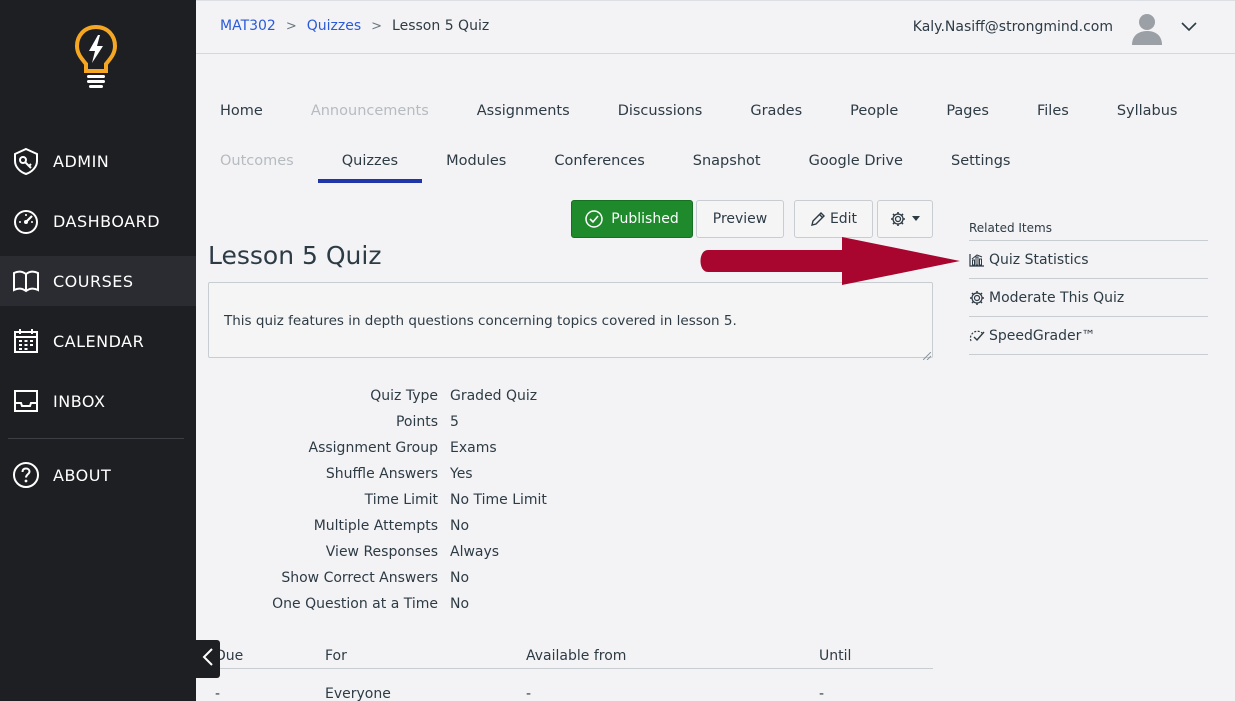 The image size is (1235, 701). What do you see at coordinates (874, 111) in the screenshot?
I see `tab-people: People` at bounding box center [874, 111].